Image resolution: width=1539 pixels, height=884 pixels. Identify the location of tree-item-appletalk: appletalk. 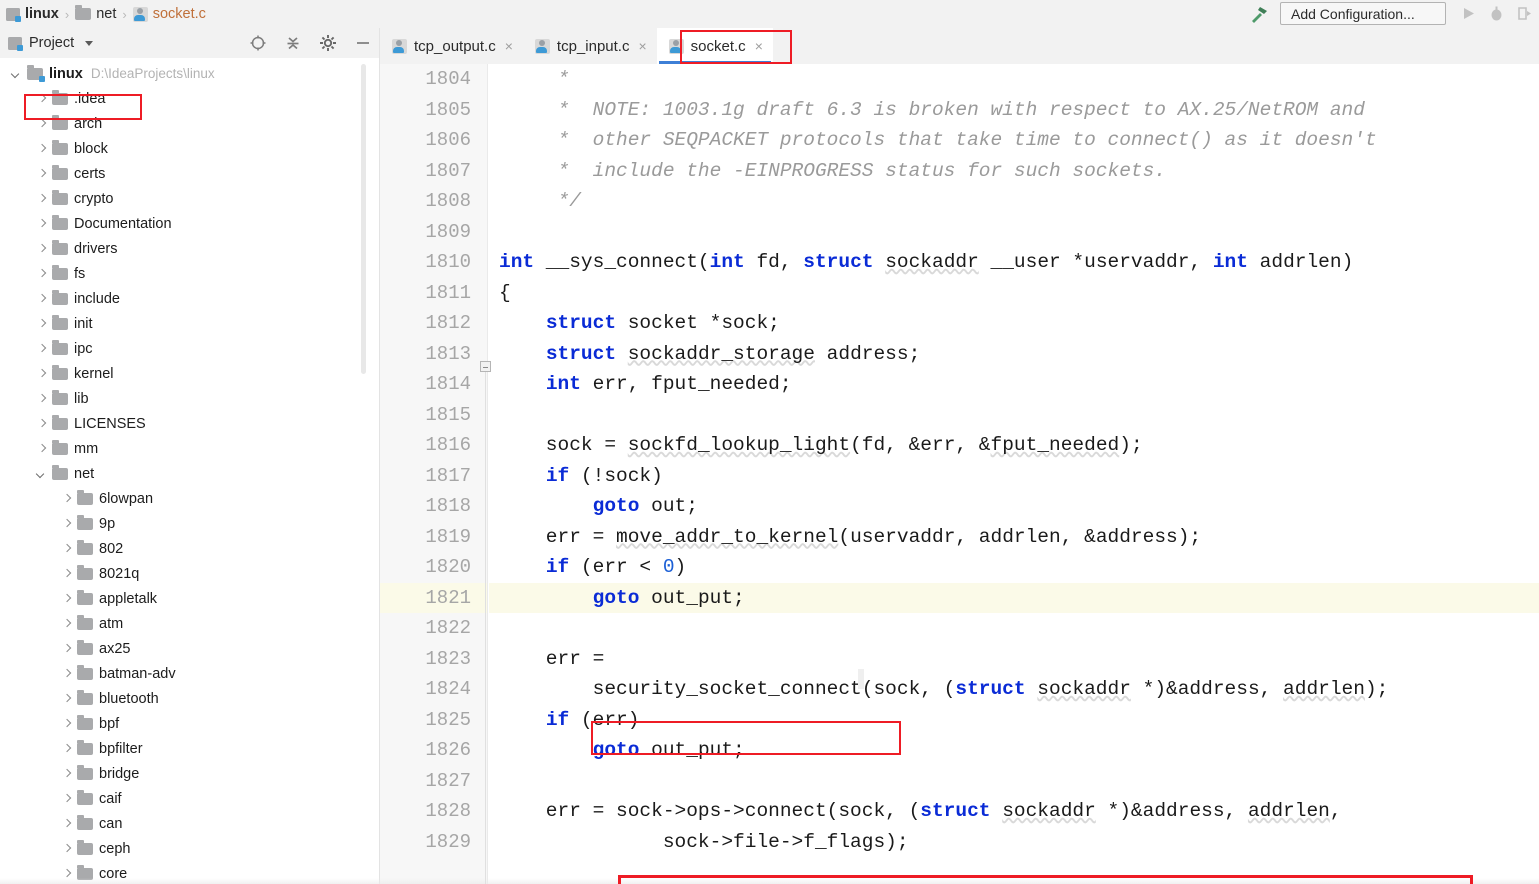
(190, 598).